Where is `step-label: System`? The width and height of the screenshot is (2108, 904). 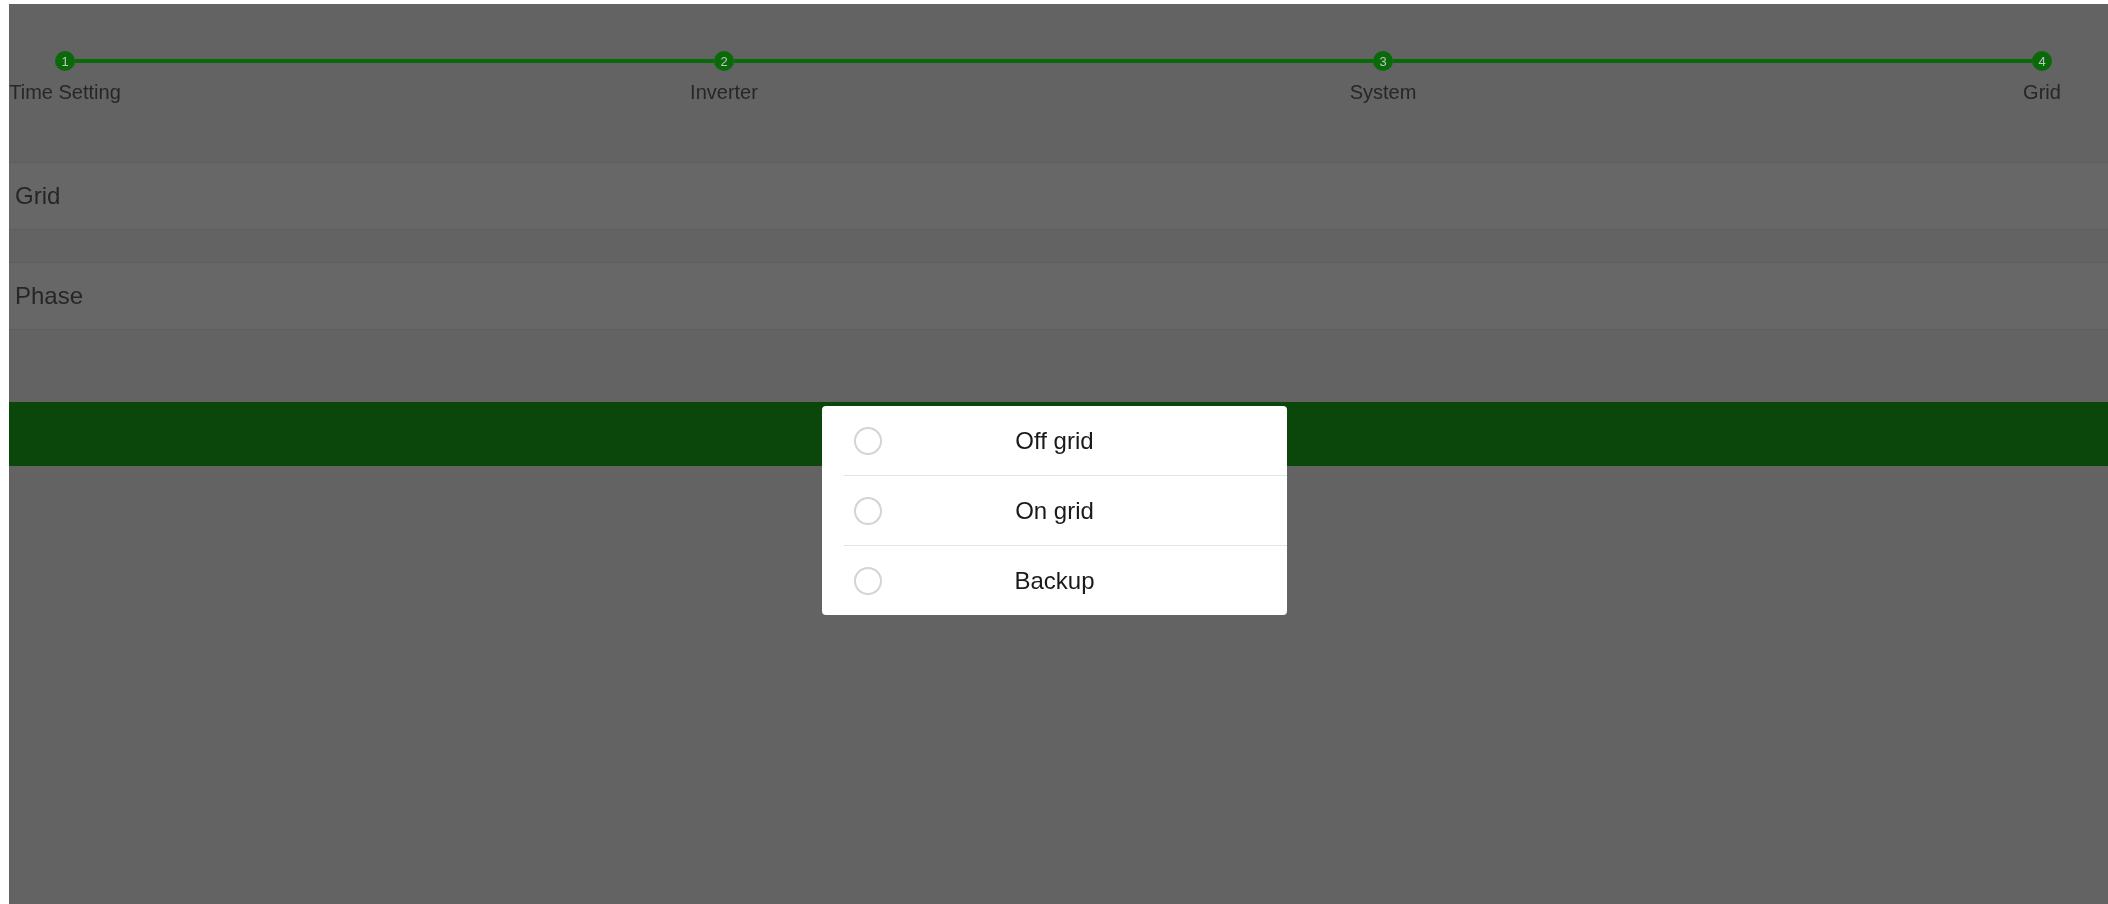 step-label: System is located at coordinates (1383, 92).